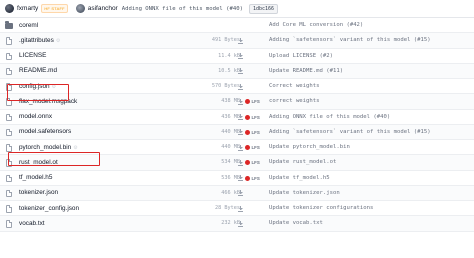 The image size is (474, 258). Describe the element at coordinates (103, 8) in the screenshot. I see `commit-coauthor: asifanchor` at that location.